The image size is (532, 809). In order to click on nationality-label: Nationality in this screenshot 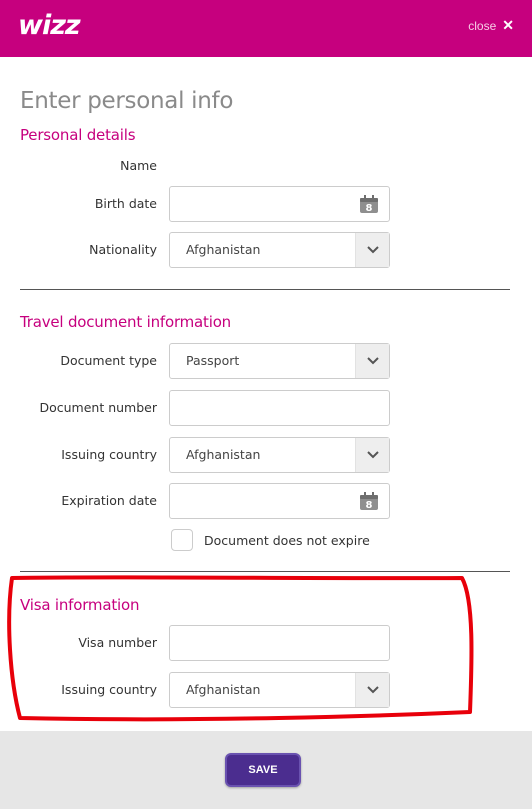, I will do `click(123, 249)`.